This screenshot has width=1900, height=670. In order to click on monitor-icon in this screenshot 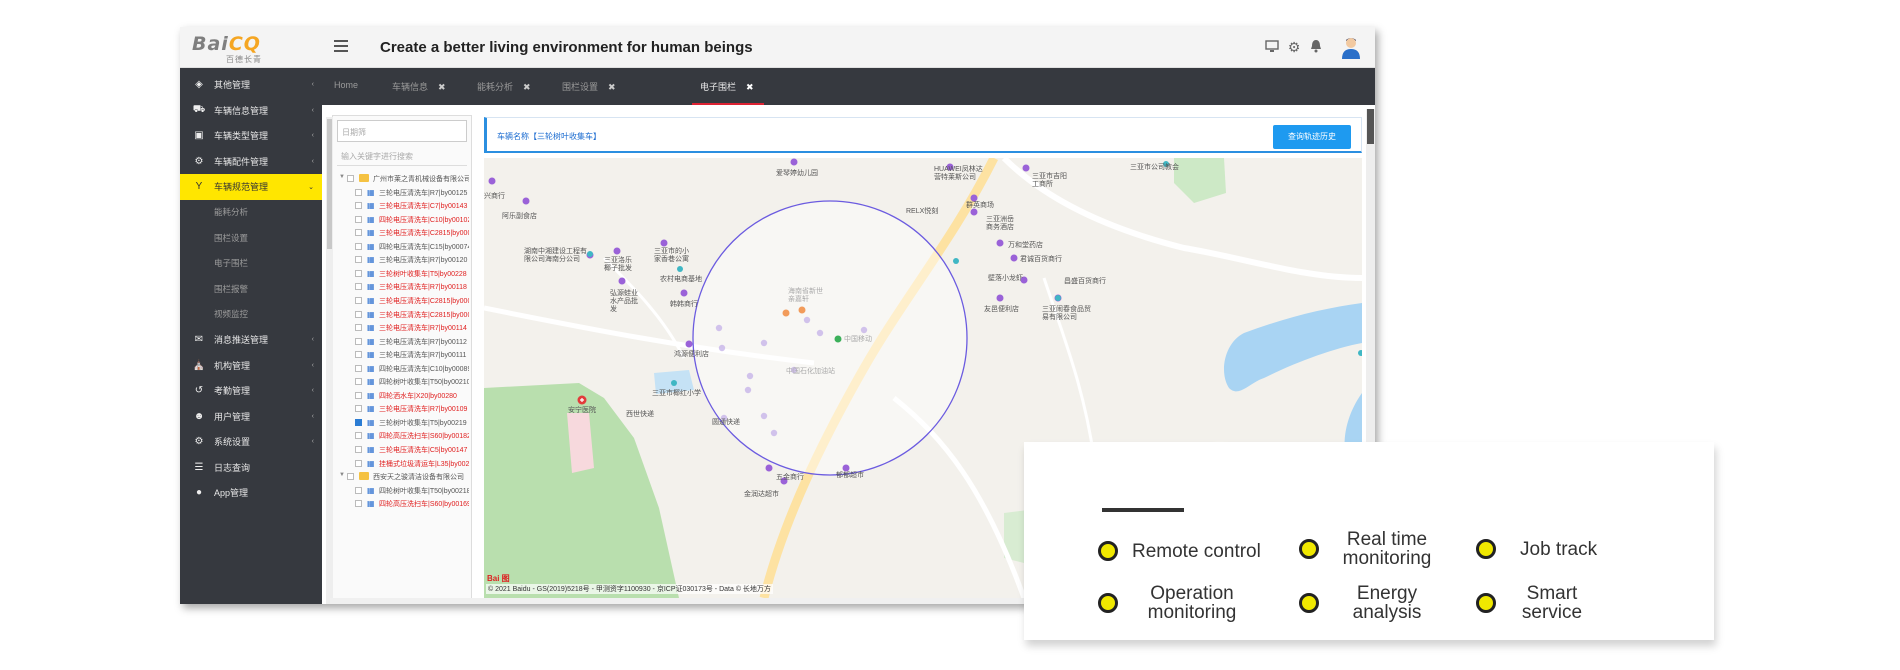, I will do `click(1272, 47)`.